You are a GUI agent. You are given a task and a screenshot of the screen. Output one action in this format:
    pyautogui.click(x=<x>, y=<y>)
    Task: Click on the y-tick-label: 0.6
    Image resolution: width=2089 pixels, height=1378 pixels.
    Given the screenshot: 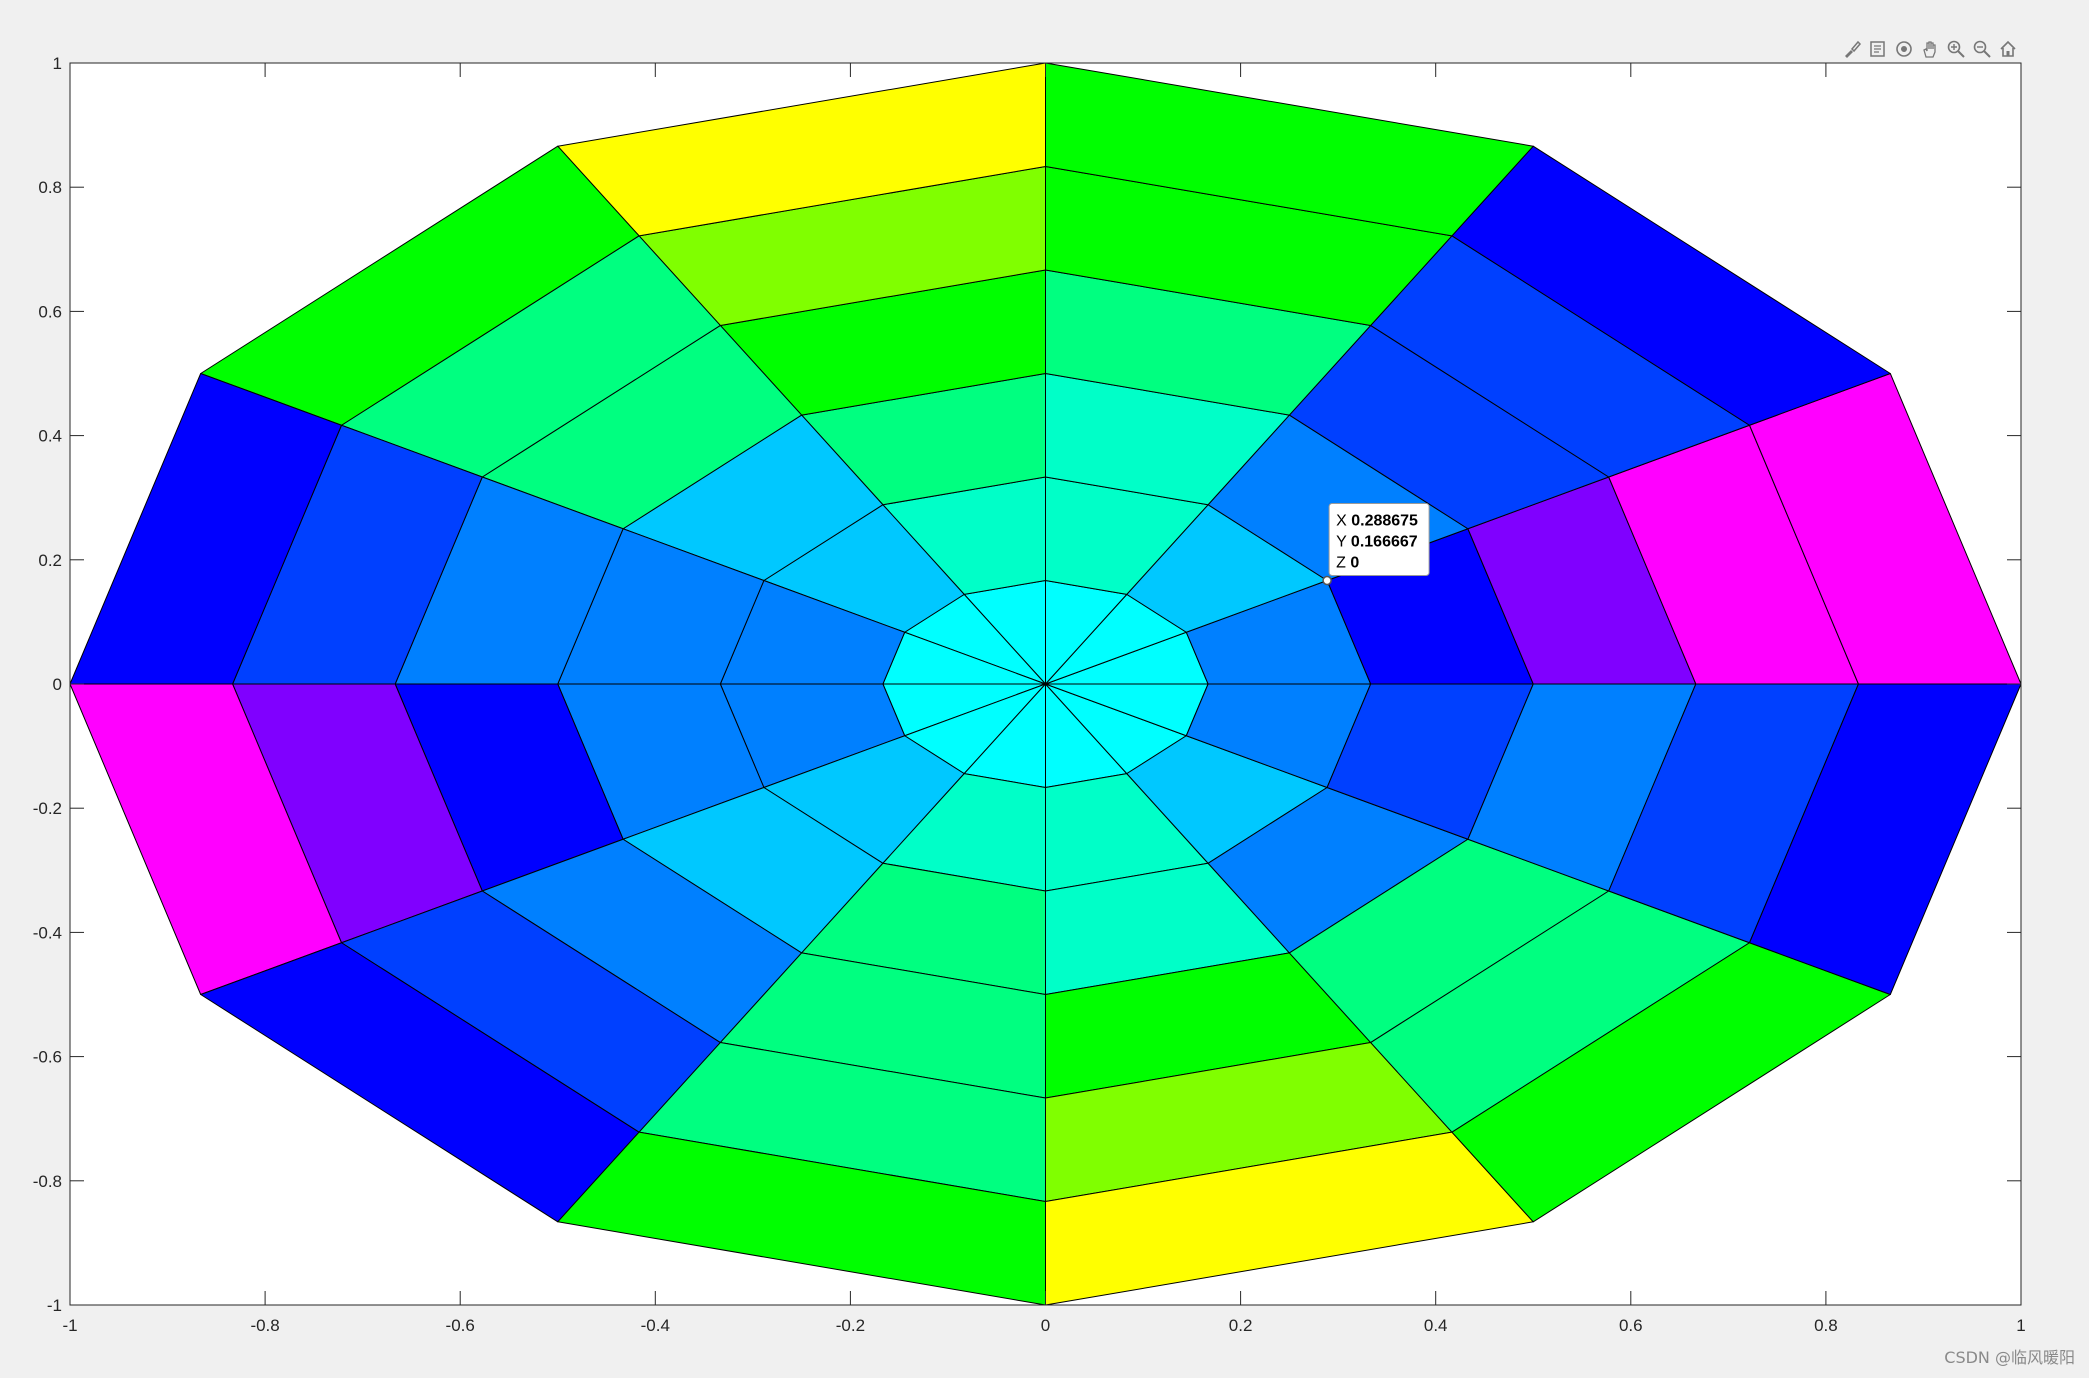 What is the action you would take?
    pyautogui.click(x=50, y=311)
    